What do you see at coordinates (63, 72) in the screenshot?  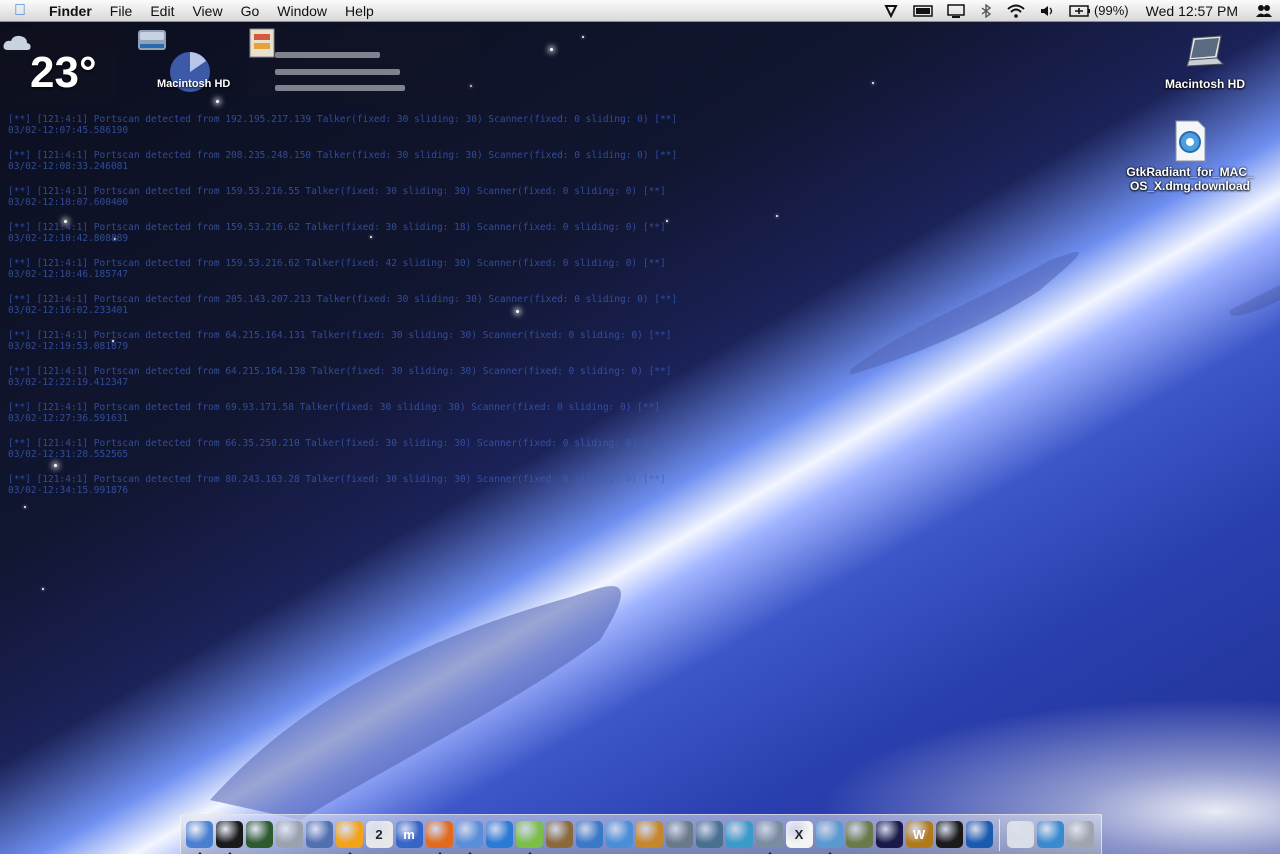 I see `weather-temperature: 23°` at bounding box center [63, 72].